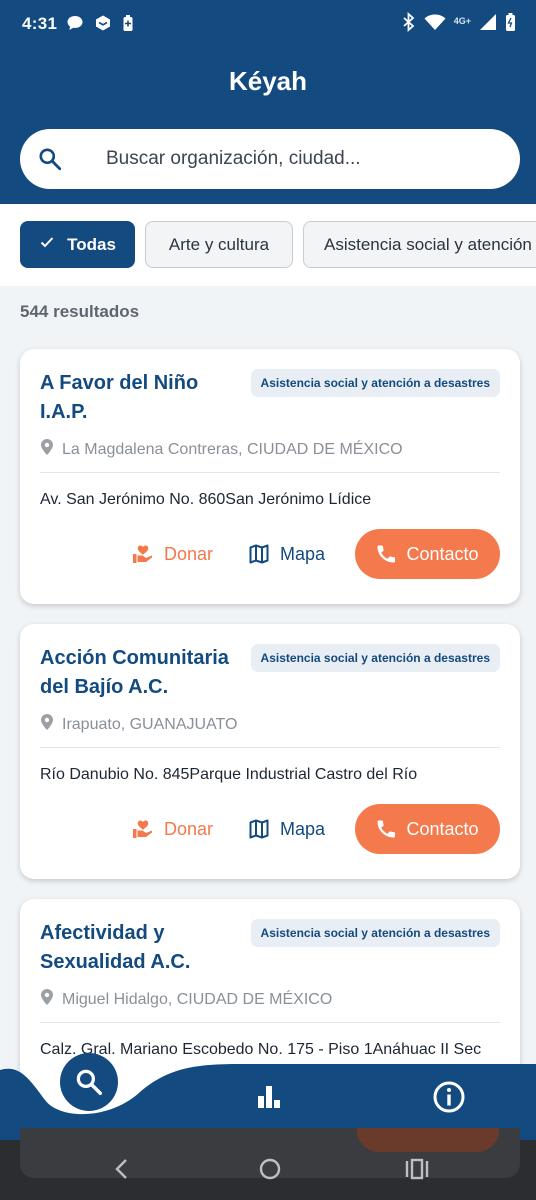 The image size is (536, 1200). Describe the element at coordinates (40, 23) in the screenshot. I see `status-time: 4:31` at that location.